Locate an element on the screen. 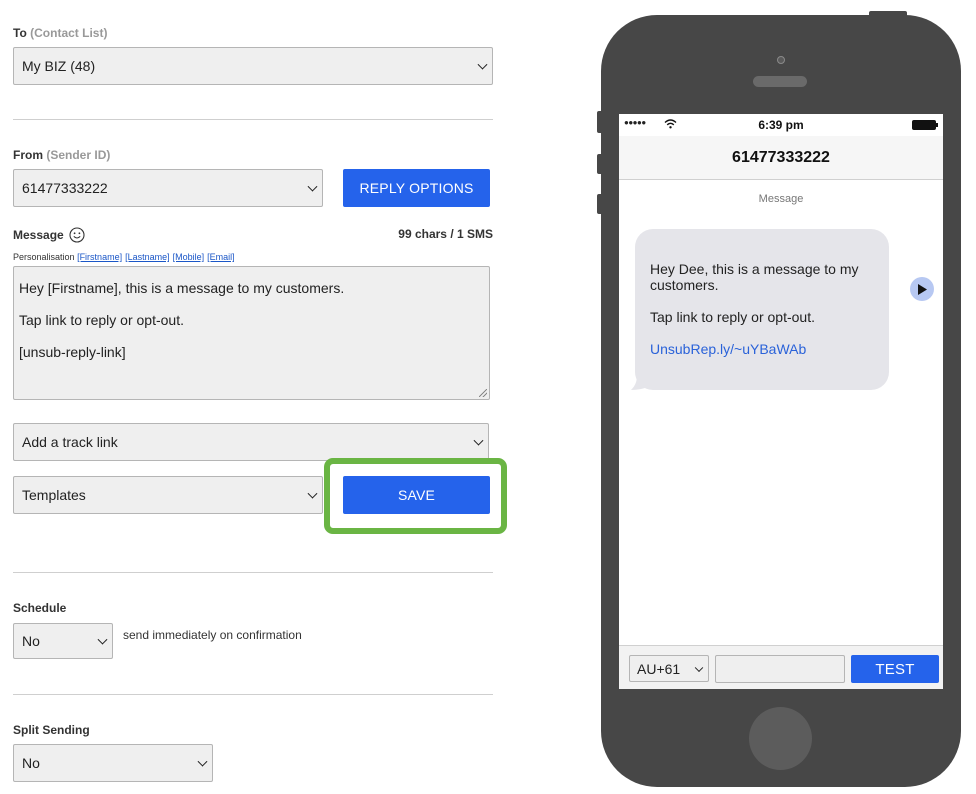 This screenshot has width=976, height=794. test-label: TEST is located at coordinates (895, 669).